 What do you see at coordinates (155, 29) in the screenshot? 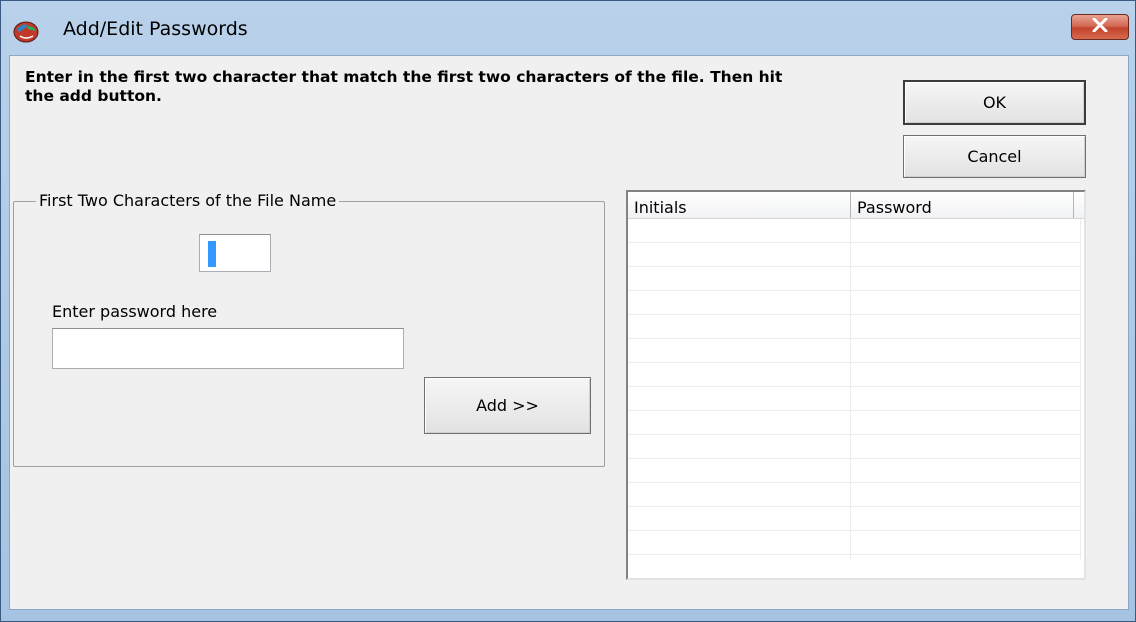
I see `window-title: Add/Edit Passwords` at bounding box center [155, 29].